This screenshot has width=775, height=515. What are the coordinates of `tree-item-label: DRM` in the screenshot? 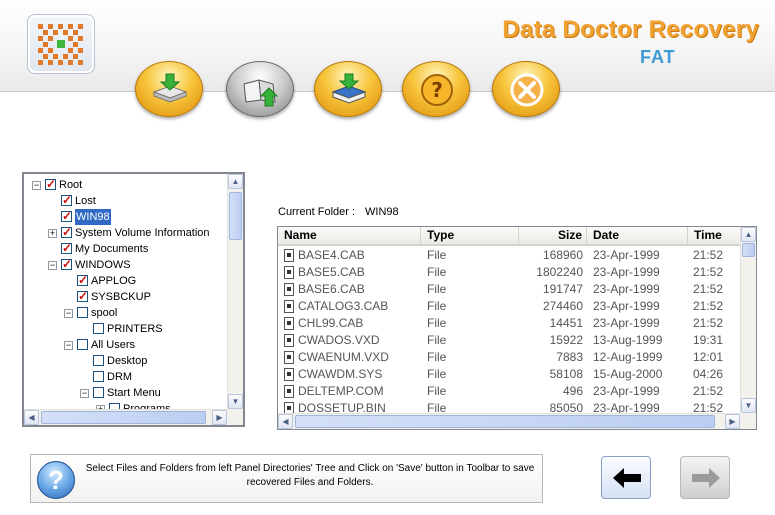 It's located at (120, 377).